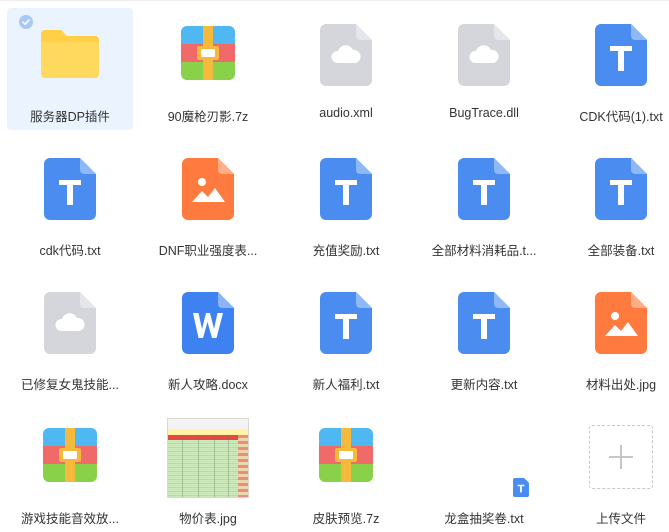 The width and height of the screenshot is (669, 532). I want to click on file-tile-archive: 皮肤预览.7z, so click(346, 471).